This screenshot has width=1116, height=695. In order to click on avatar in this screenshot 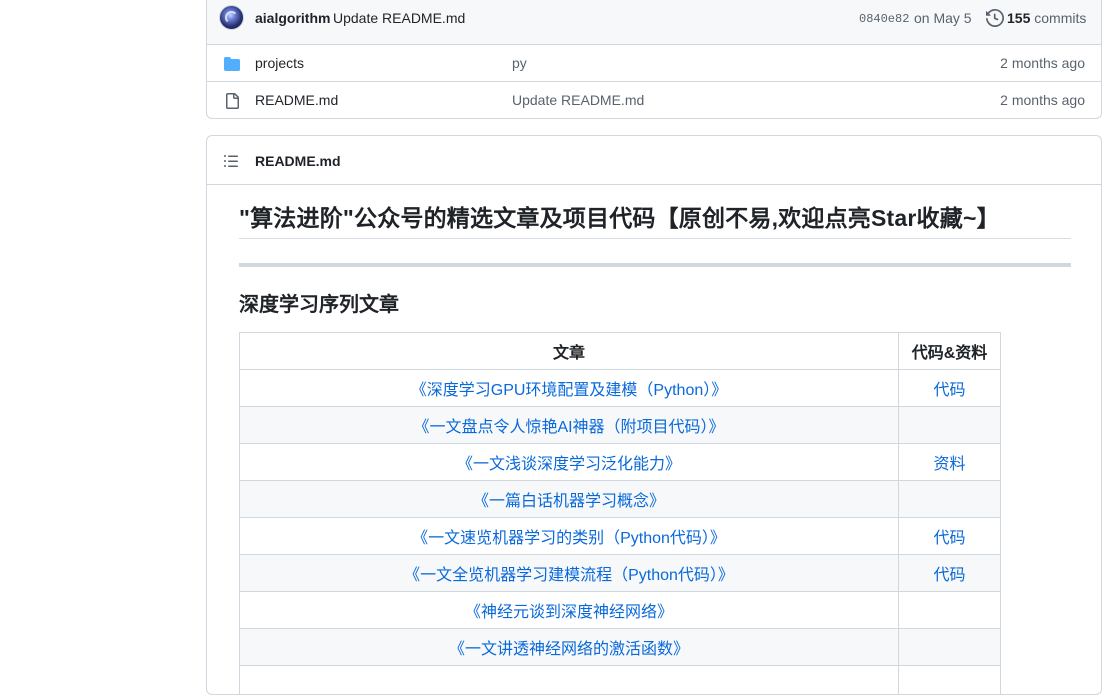, I will do `click(231, 17)`.